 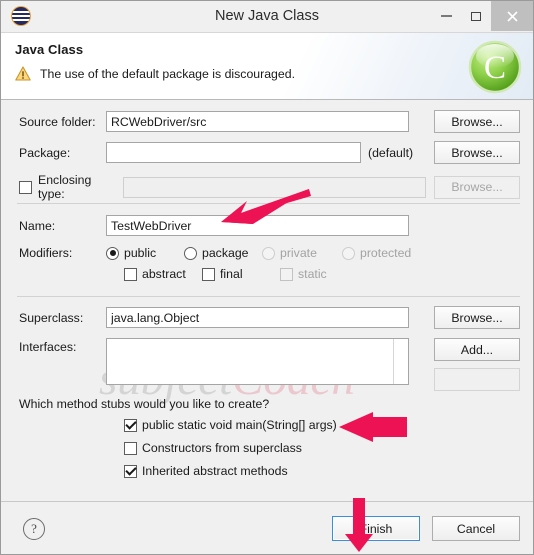 I want to click on package-label: Package:, so click(x=45, y=152).